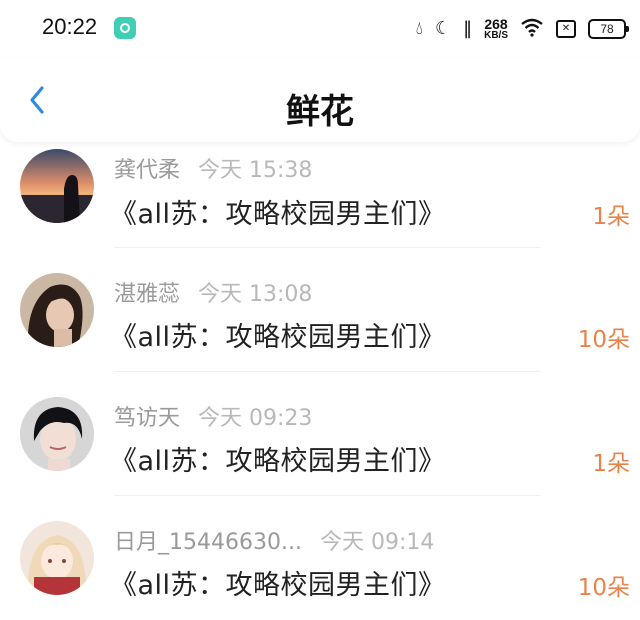 The image size is (640, 620). Describe the element at coordinates (419, 28) in the screenshot. I see `water-drop-icon: 💧︎` at that location.